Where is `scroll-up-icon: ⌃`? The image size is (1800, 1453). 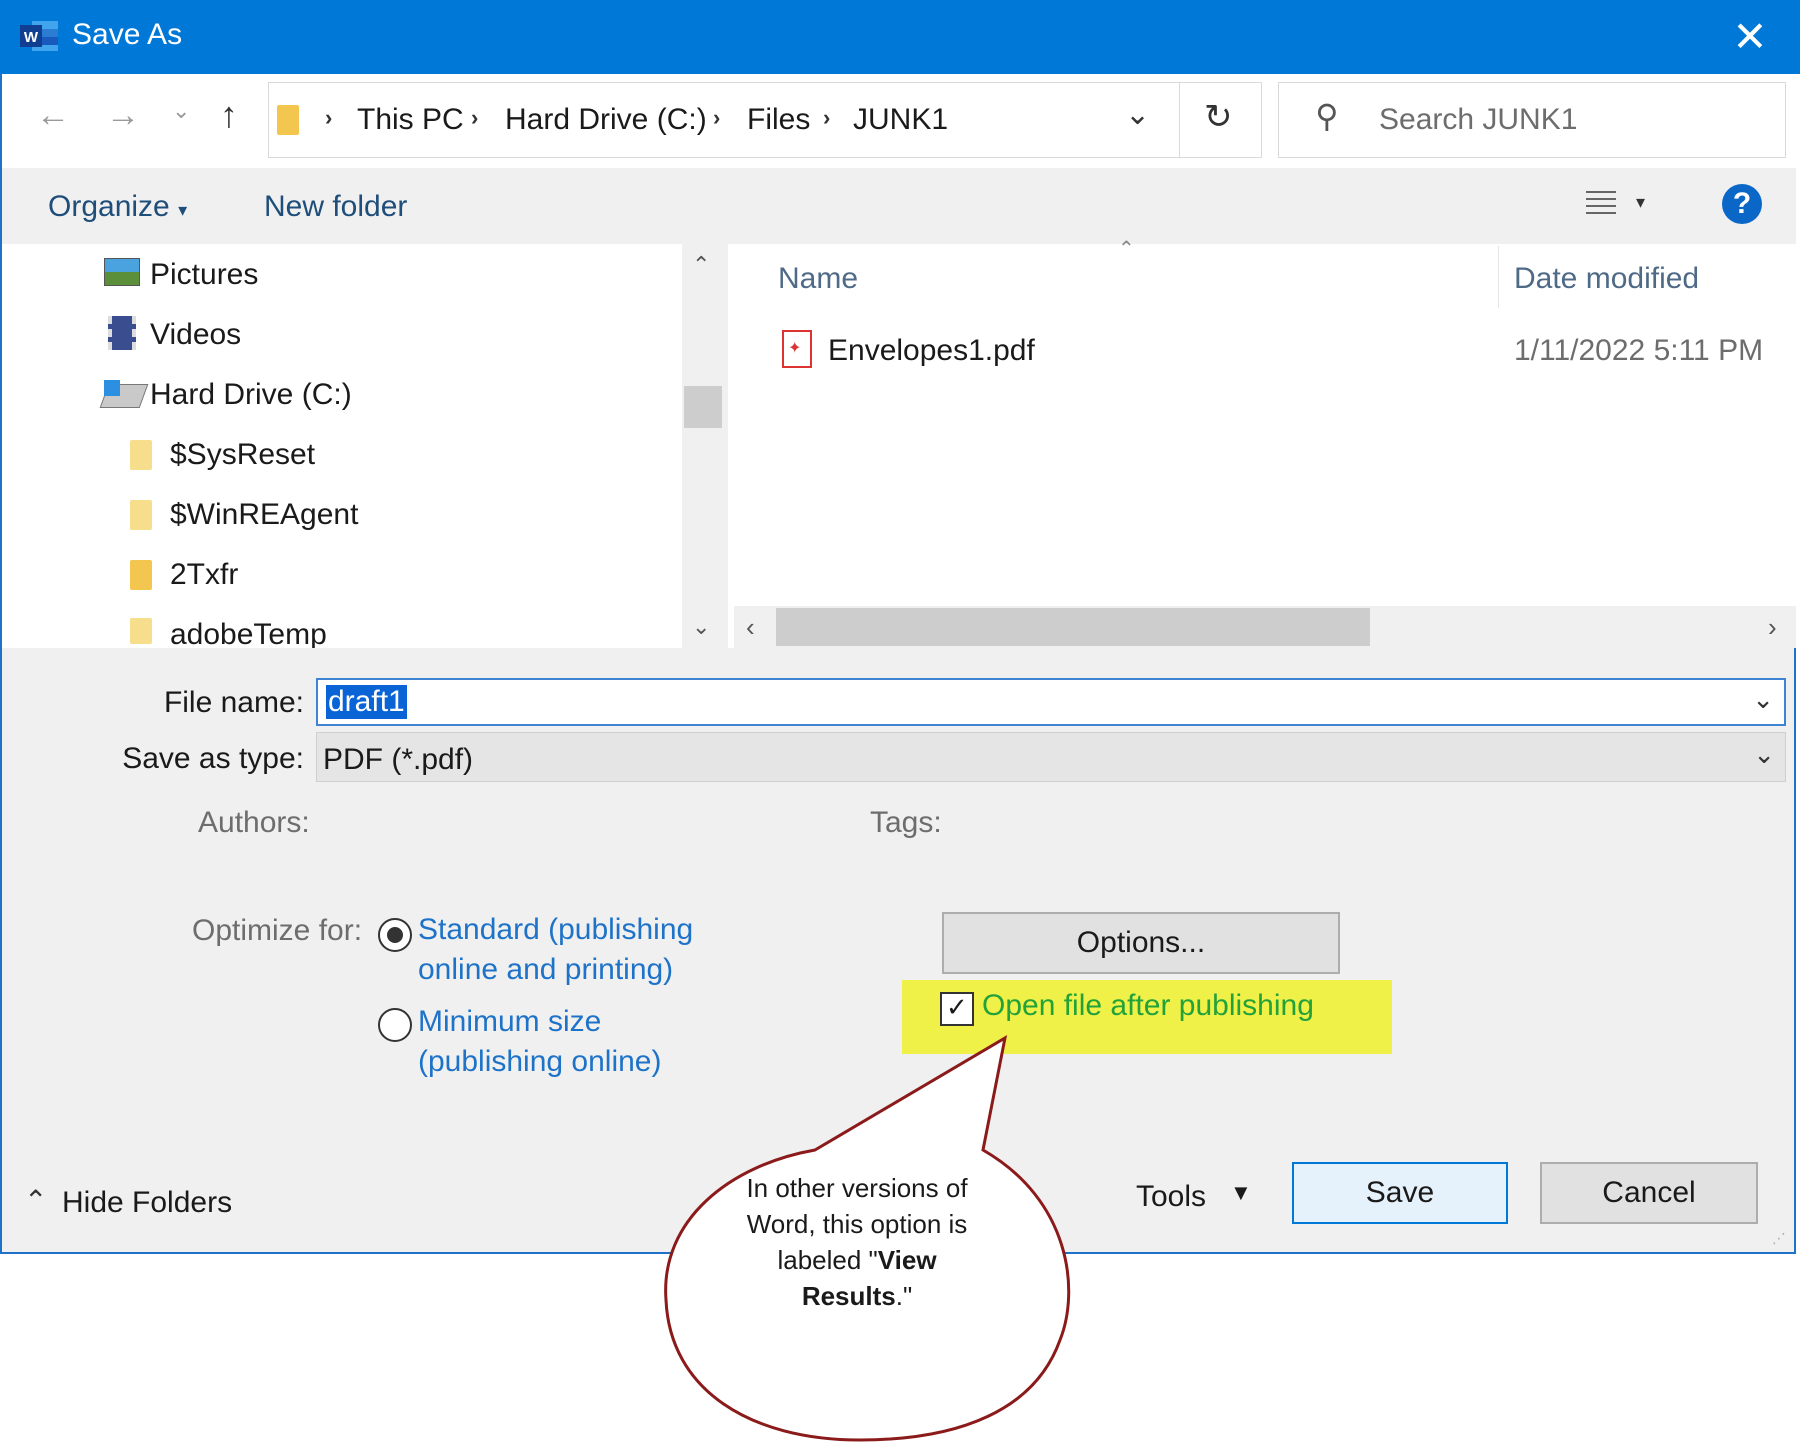
scroll-up-icon: ⌃ is located at coordinates (701, 265).